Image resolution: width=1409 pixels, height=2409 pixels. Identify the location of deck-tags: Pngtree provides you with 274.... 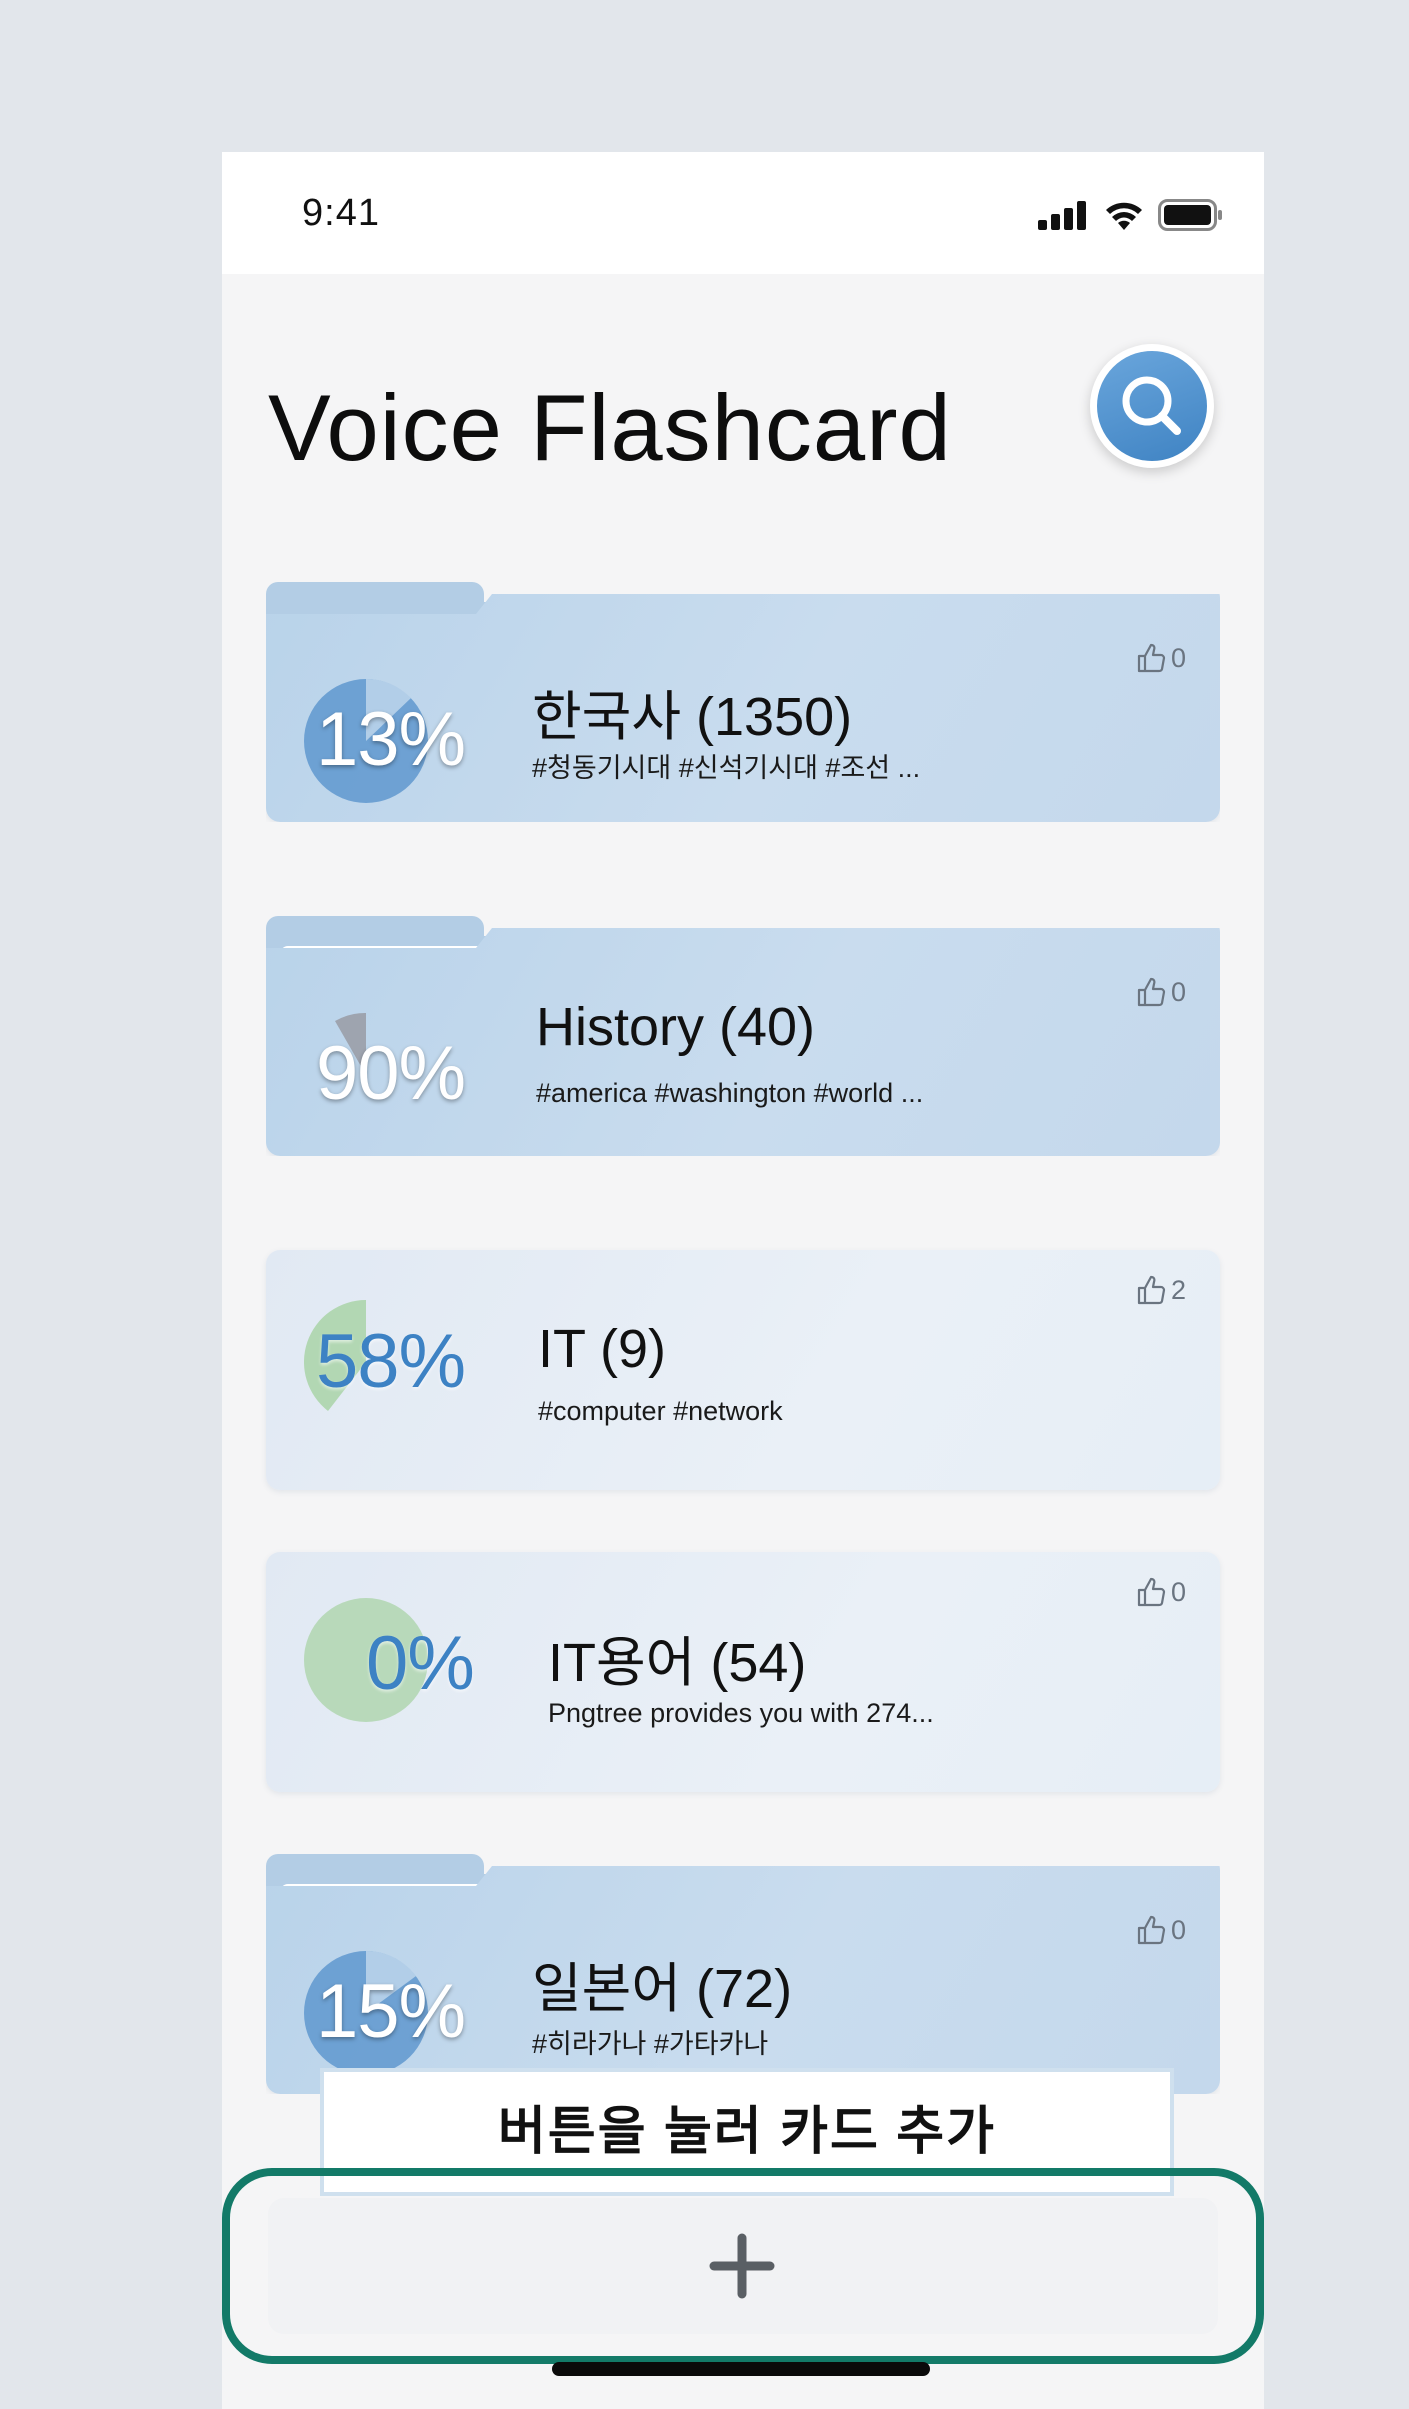
(741, 1713).